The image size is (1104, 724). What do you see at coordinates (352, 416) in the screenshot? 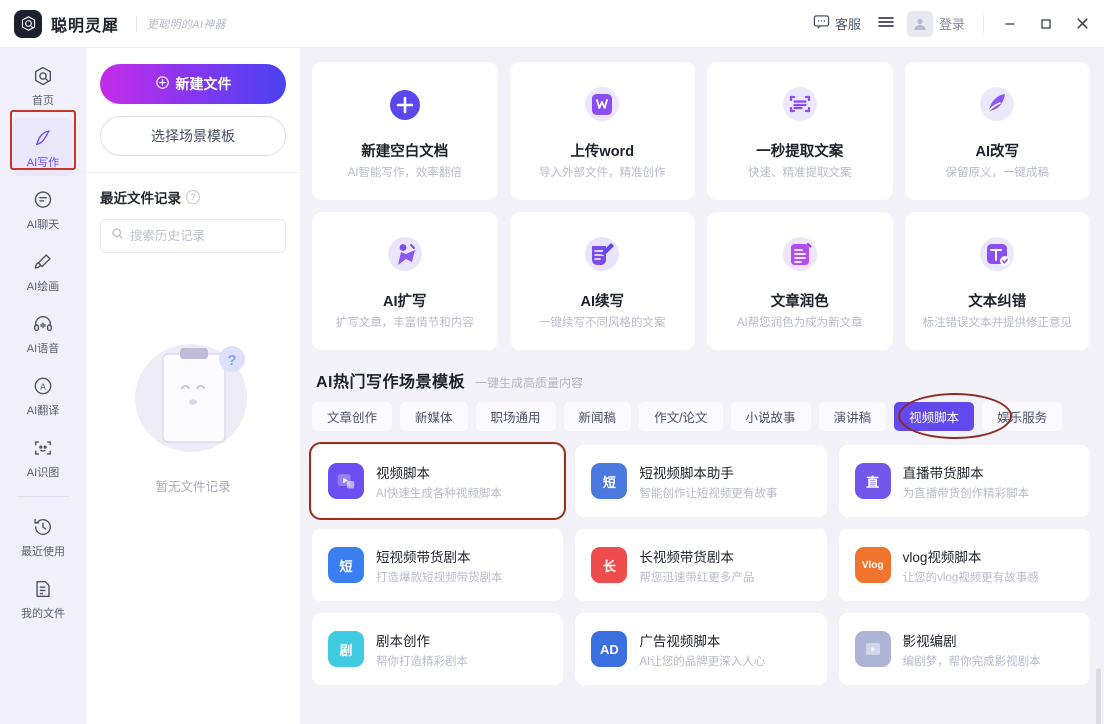
I see `tab-article-creation: 文章创作` at bounding box center [352, 416].